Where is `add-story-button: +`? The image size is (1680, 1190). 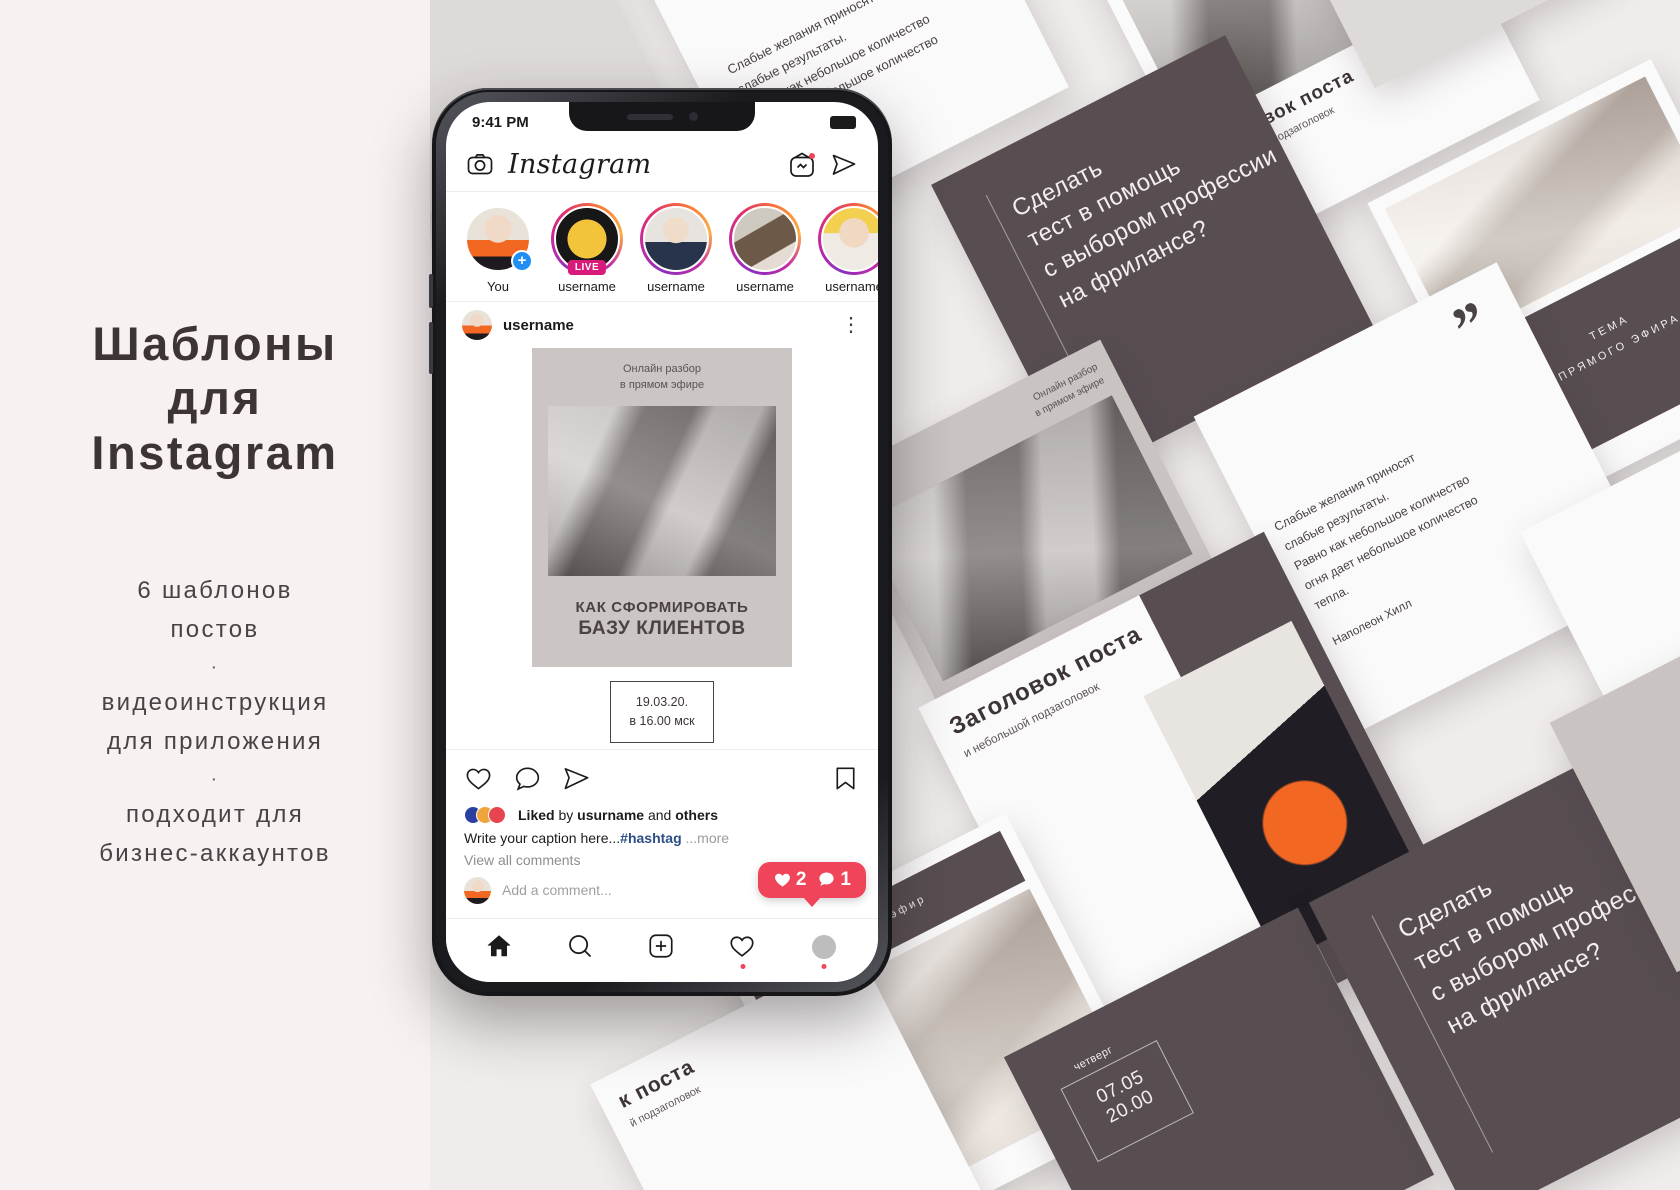 add-story-button: + is located at coordinates (522, 261).